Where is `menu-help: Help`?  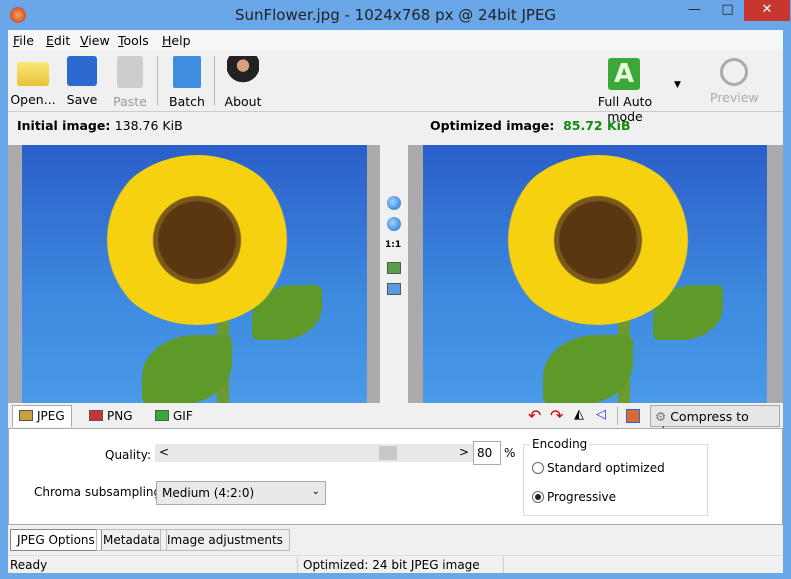 menu-help: Help is located at coordinates (176, 40).